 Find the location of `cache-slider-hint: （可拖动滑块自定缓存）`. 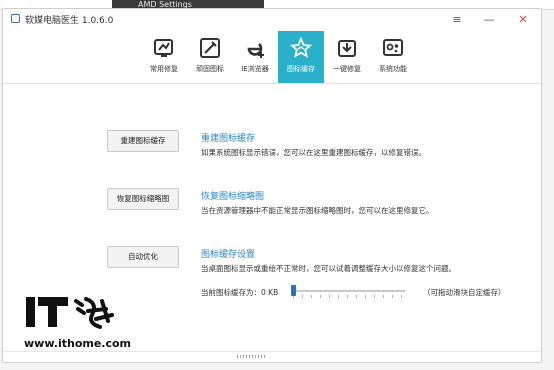

cache-slider-hint: （可拖动滑块自定缓存） is located at coordinates (464, 292).